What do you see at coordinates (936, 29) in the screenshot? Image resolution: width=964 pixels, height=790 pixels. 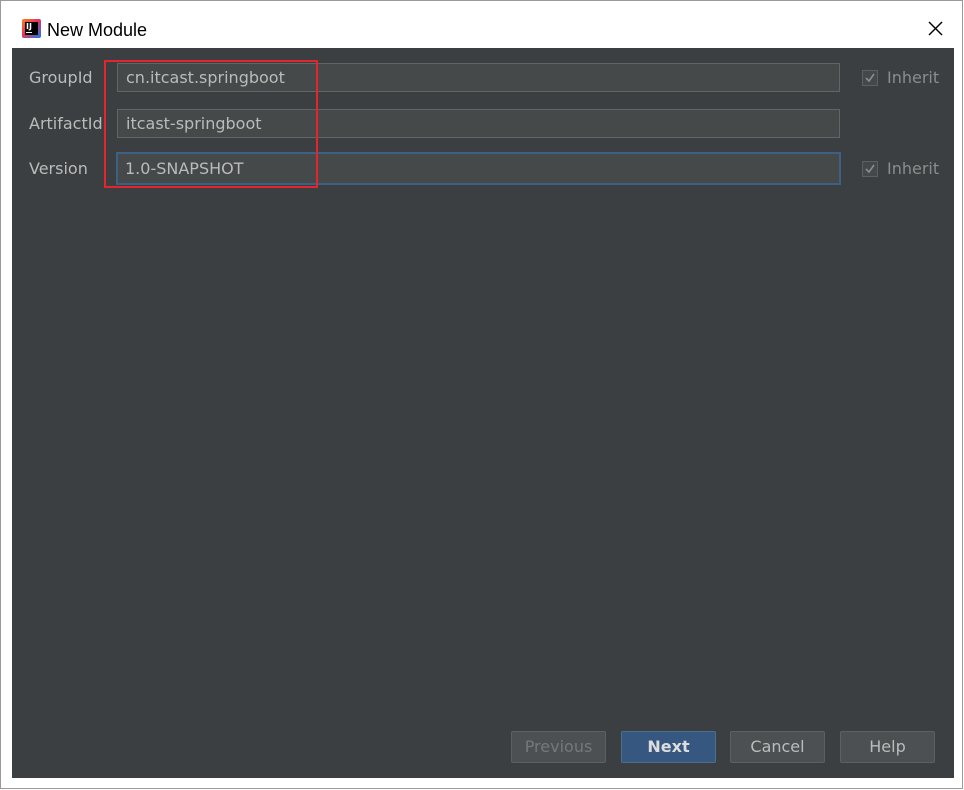 I see `close-icon` at bounding box center [936, 29].